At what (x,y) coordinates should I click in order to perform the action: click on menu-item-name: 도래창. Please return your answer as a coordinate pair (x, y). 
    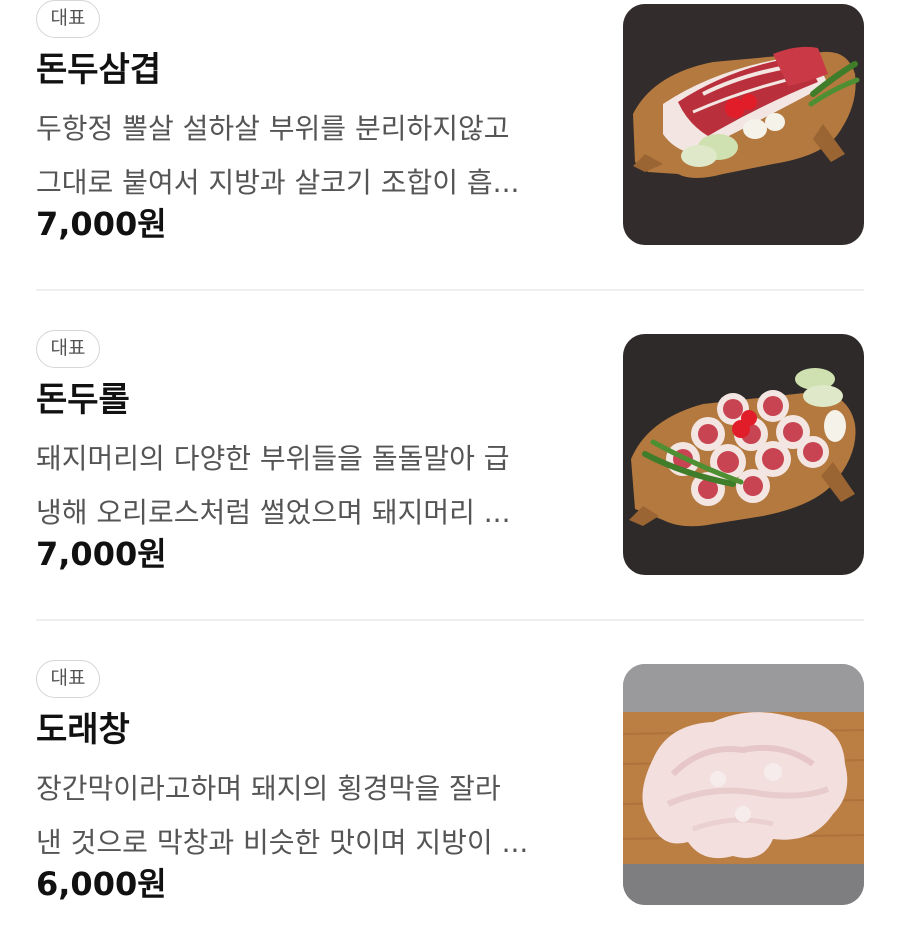
    Looking at the image, I should click on (83, 730).